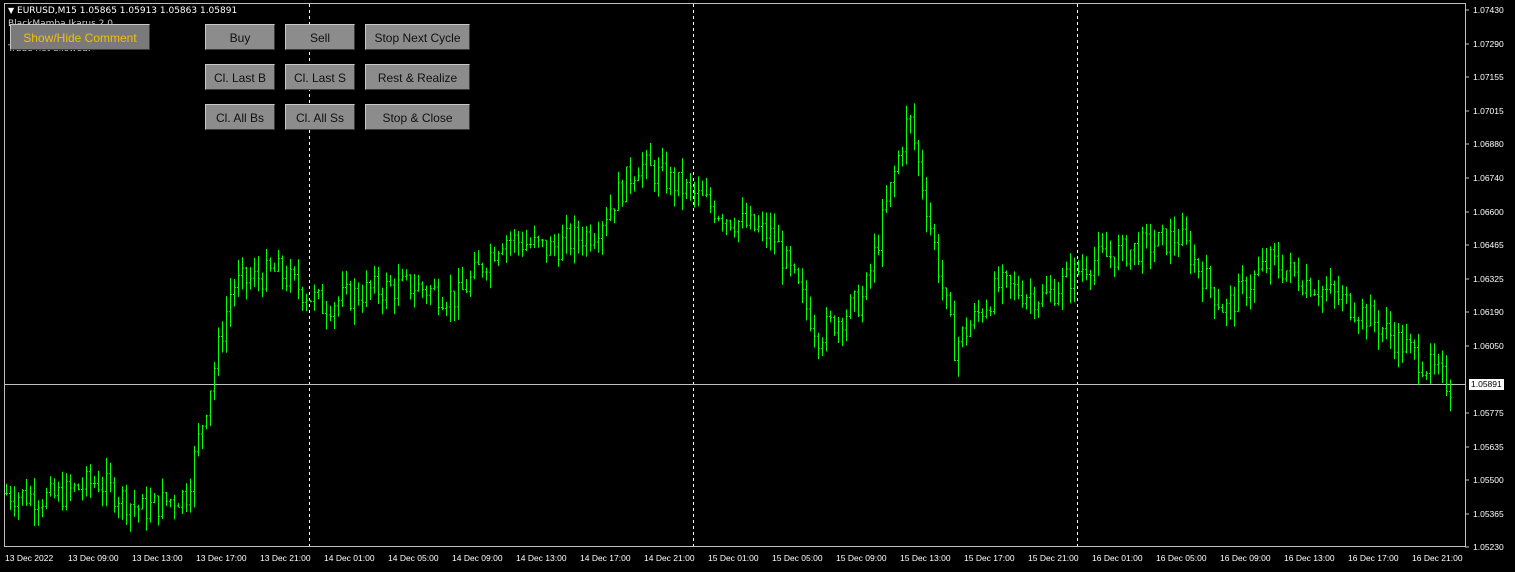 The image size is (1515, 572). What do you see at coordinates (1488, 447) in the screenshot?
I see `price-tick-label: 1.05635` at bounding box center [1488, 447].